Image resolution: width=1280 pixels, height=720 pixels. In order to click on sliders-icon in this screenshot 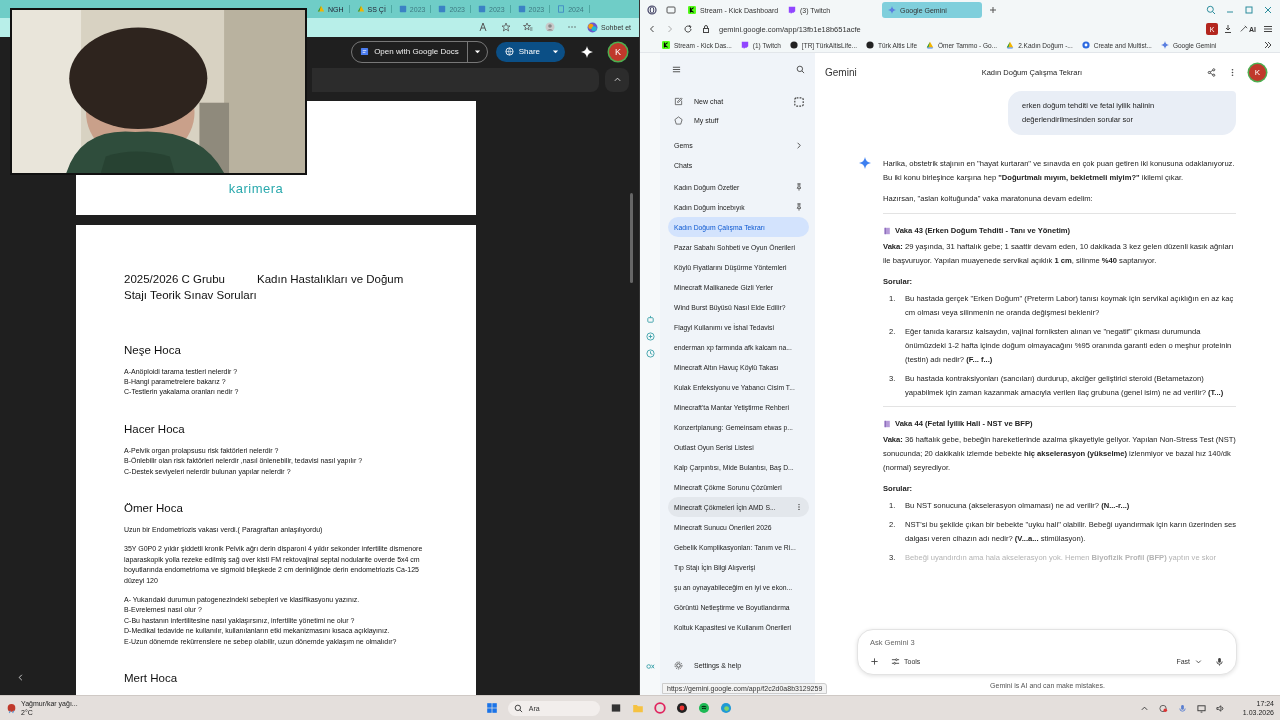, I will do `click(895, 661)`.